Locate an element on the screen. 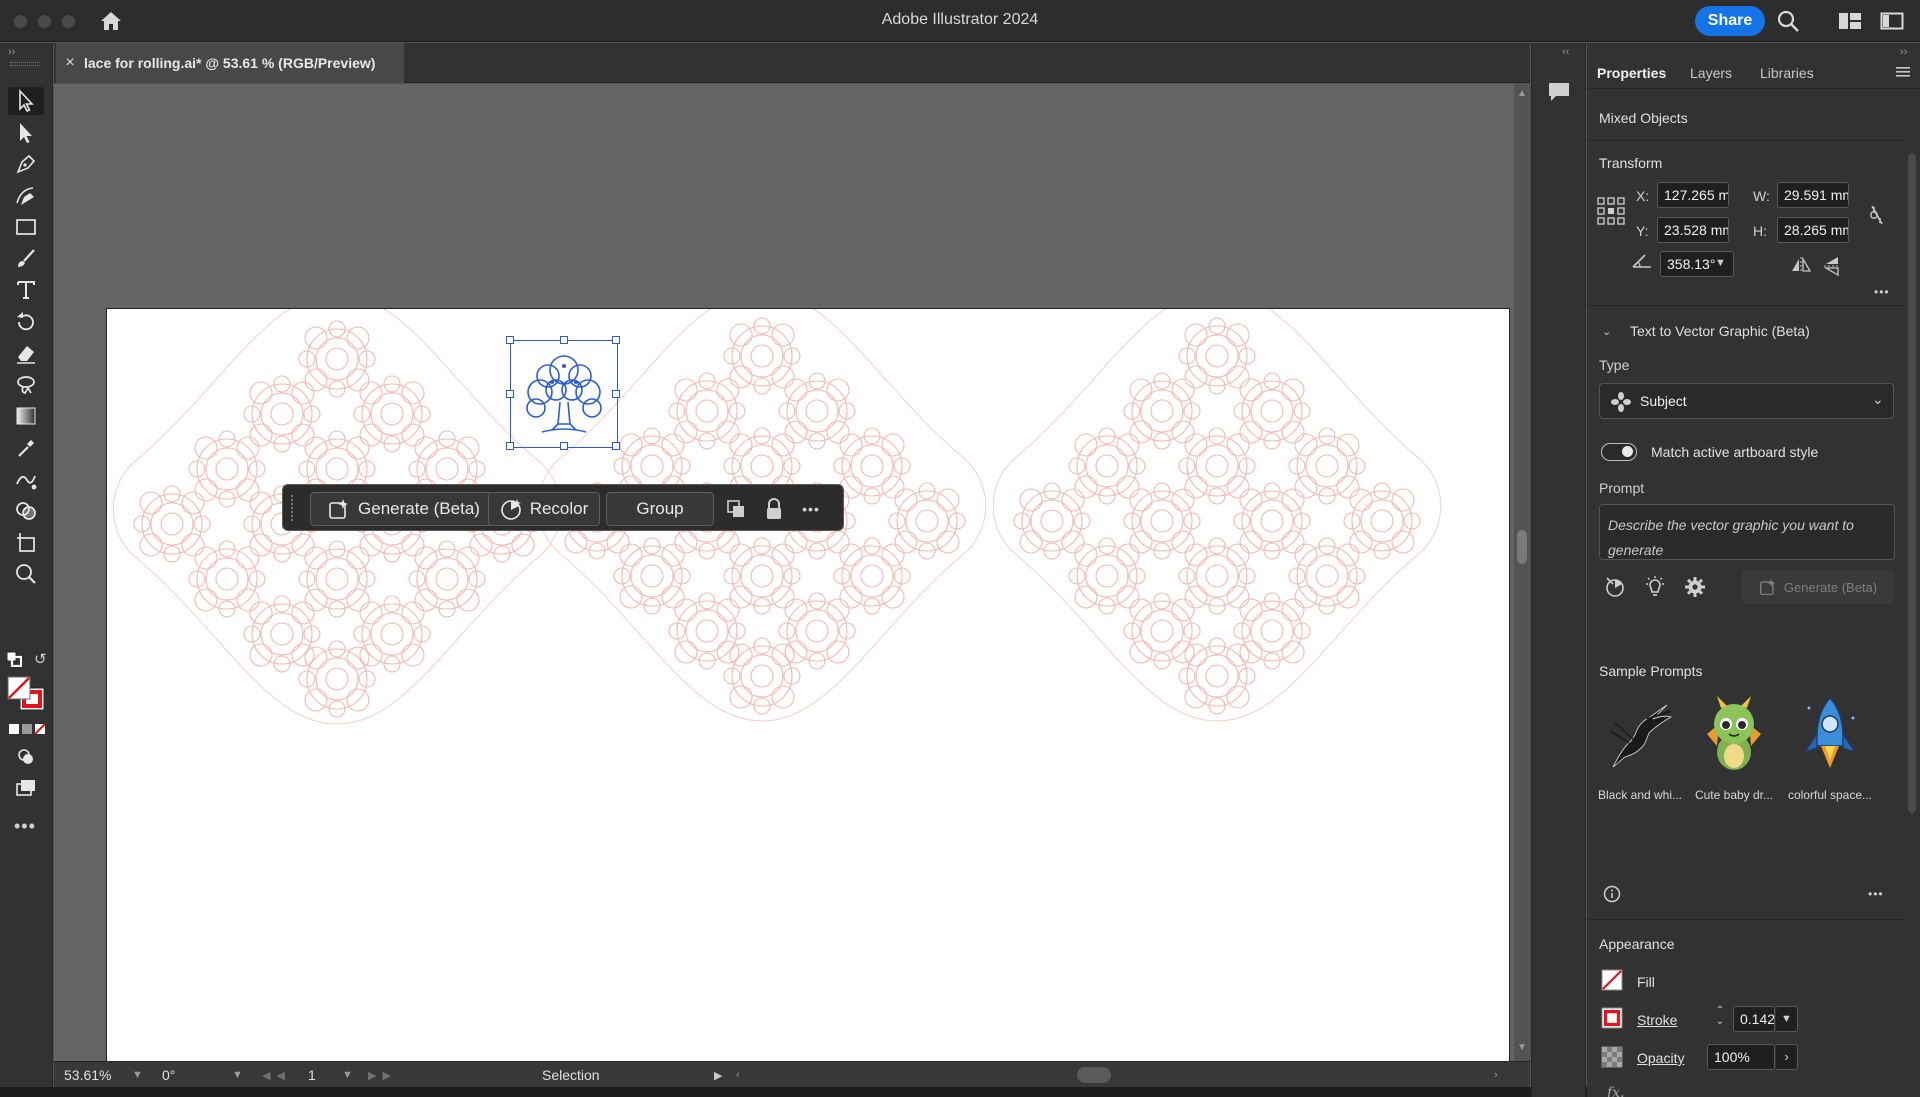 The image size is (1920, 1097). window-close-button is located at coordinates (20, 21).